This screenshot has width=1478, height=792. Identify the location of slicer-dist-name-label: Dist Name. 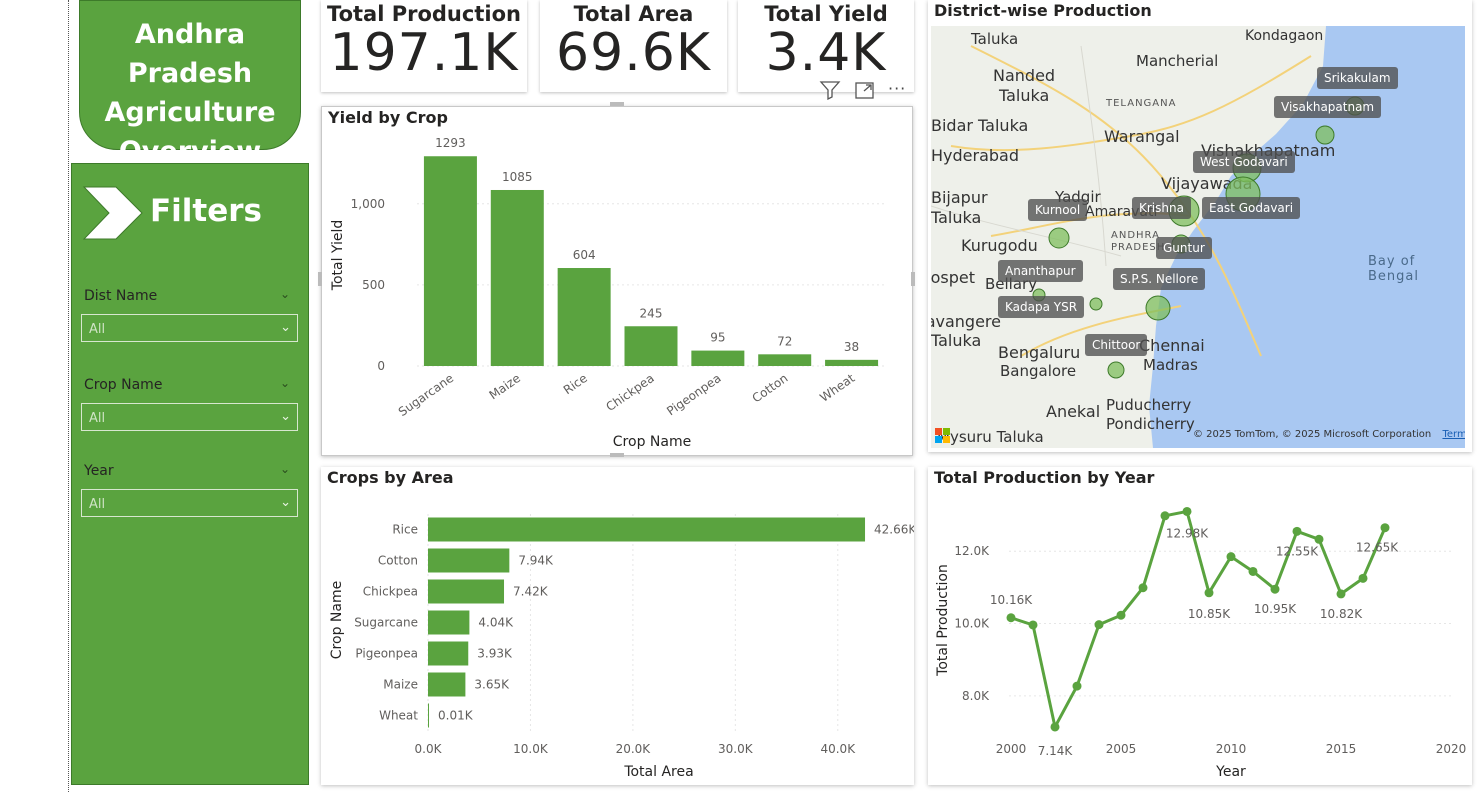
(121, 296).